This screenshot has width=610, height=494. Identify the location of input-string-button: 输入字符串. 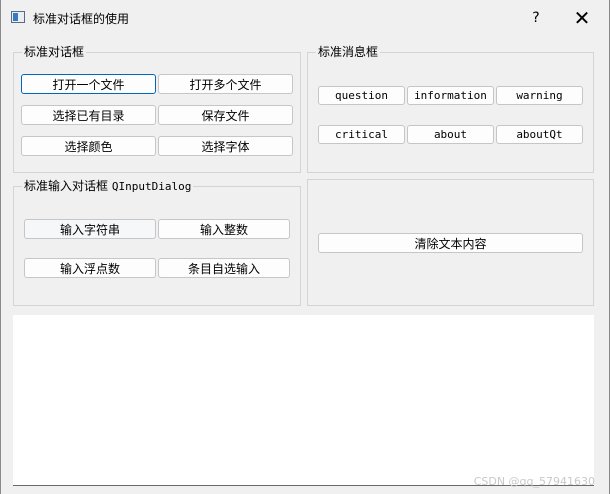
(90, 229).